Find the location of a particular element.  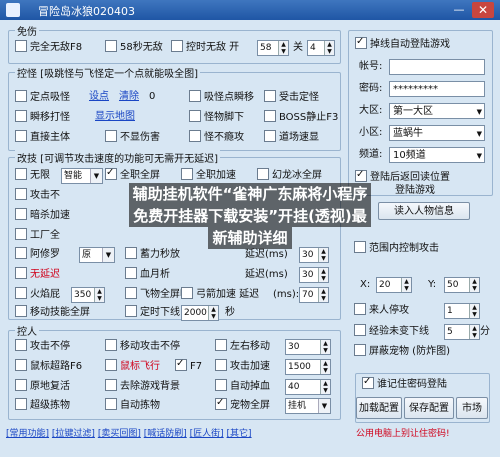

invincible-group-title: 免伤 is located at coordinates (27, 30).